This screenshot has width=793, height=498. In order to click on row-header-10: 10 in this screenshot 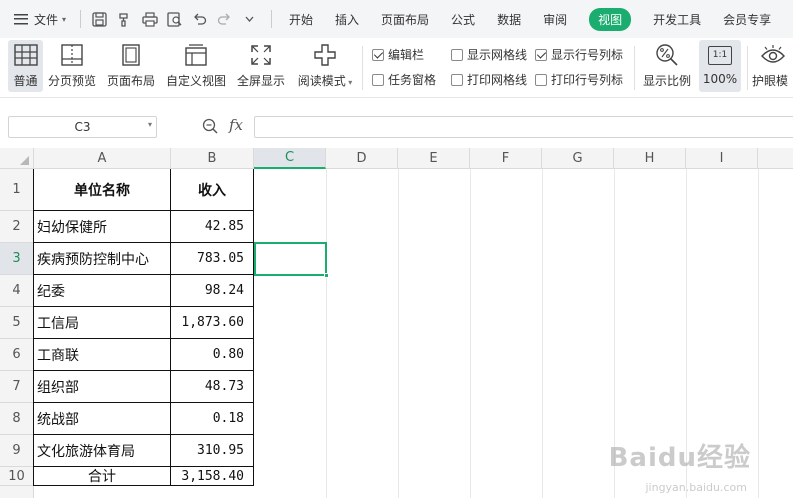, I will do `click(17, 476)`.